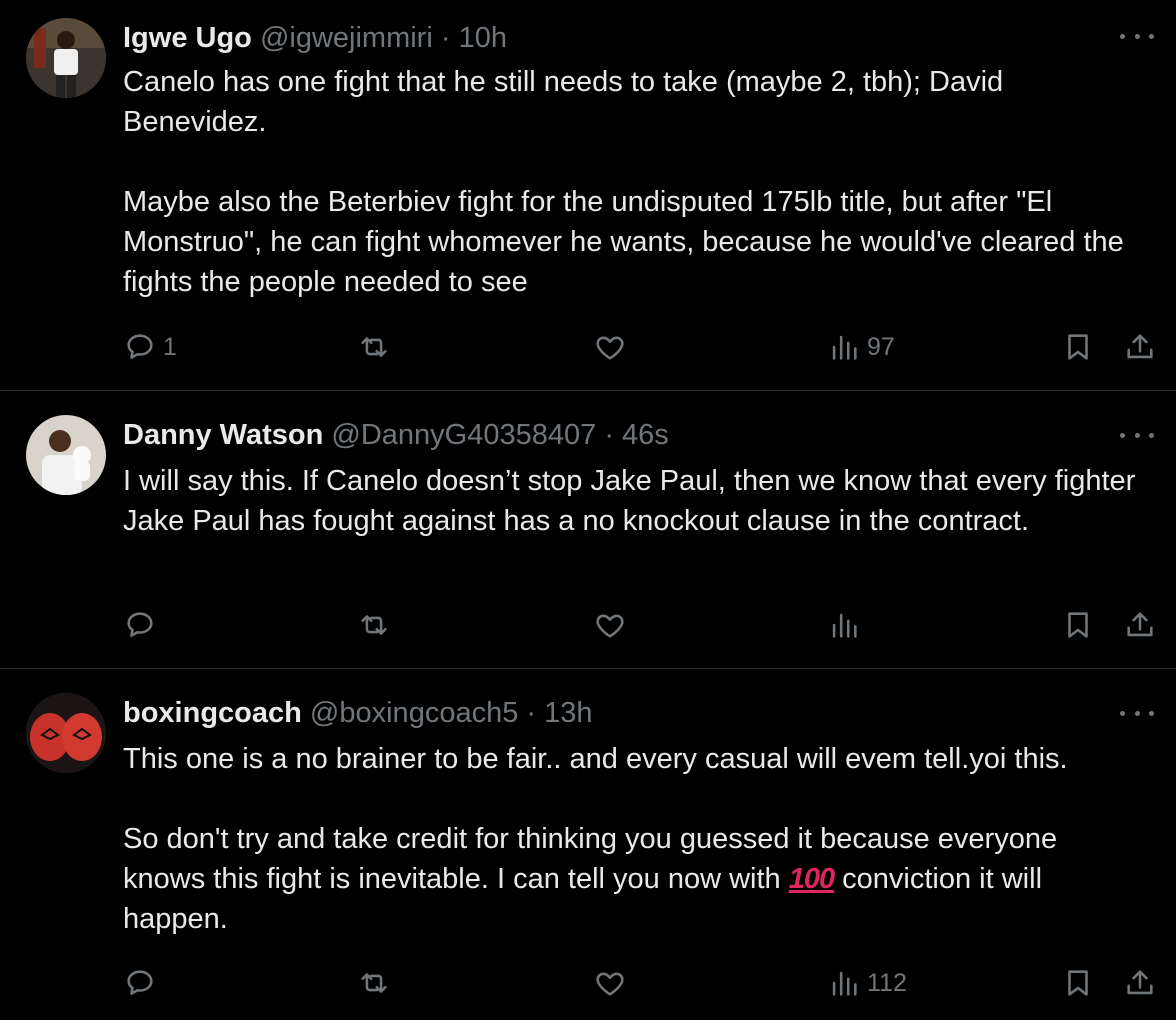  I want to click on action-bar: 112, so click(643, 983).